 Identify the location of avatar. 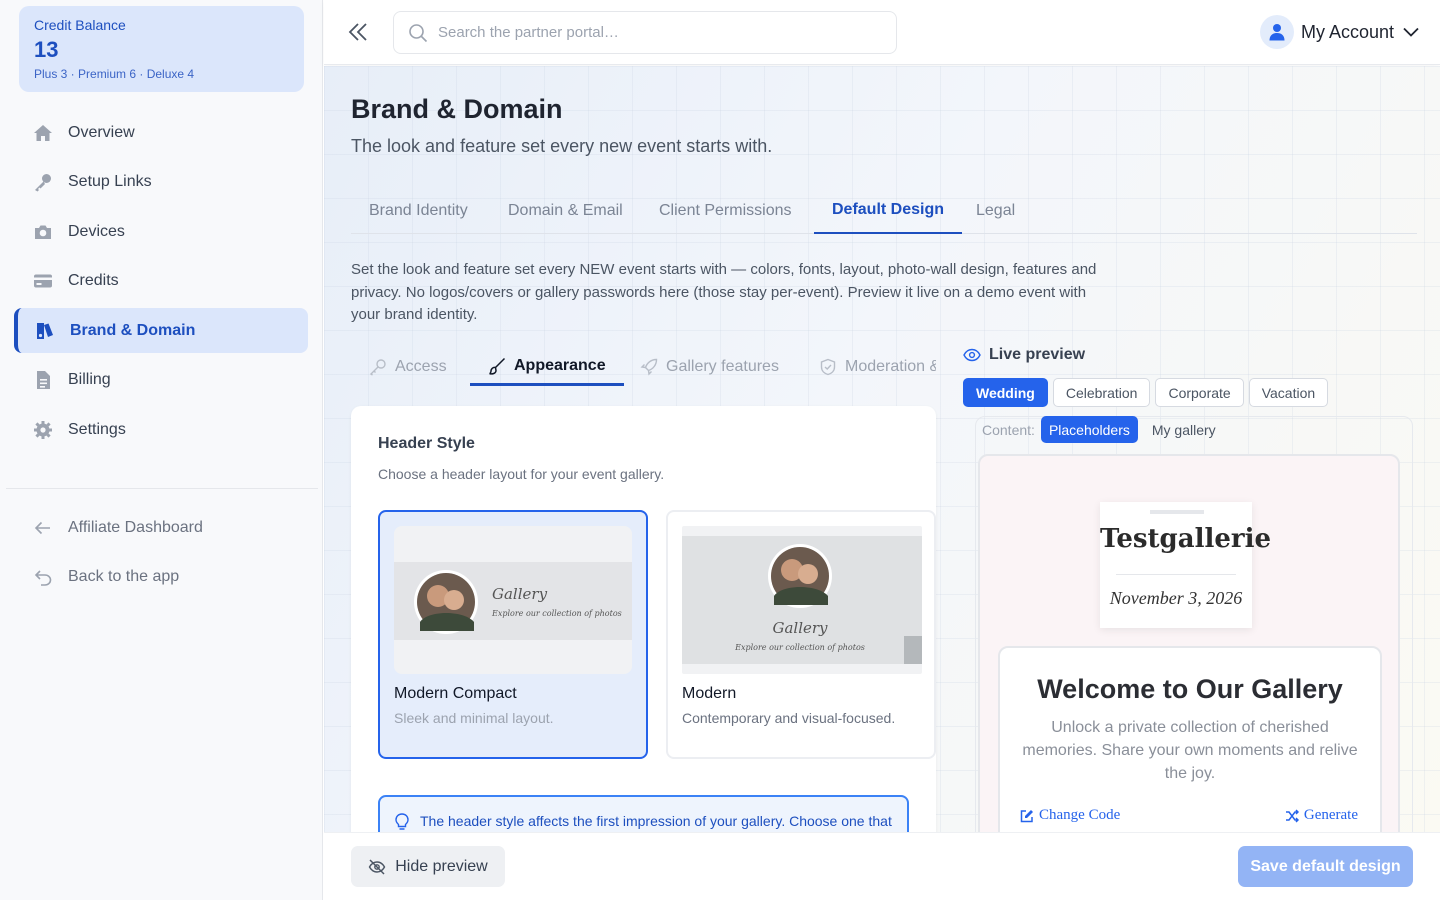
(1276, 32).